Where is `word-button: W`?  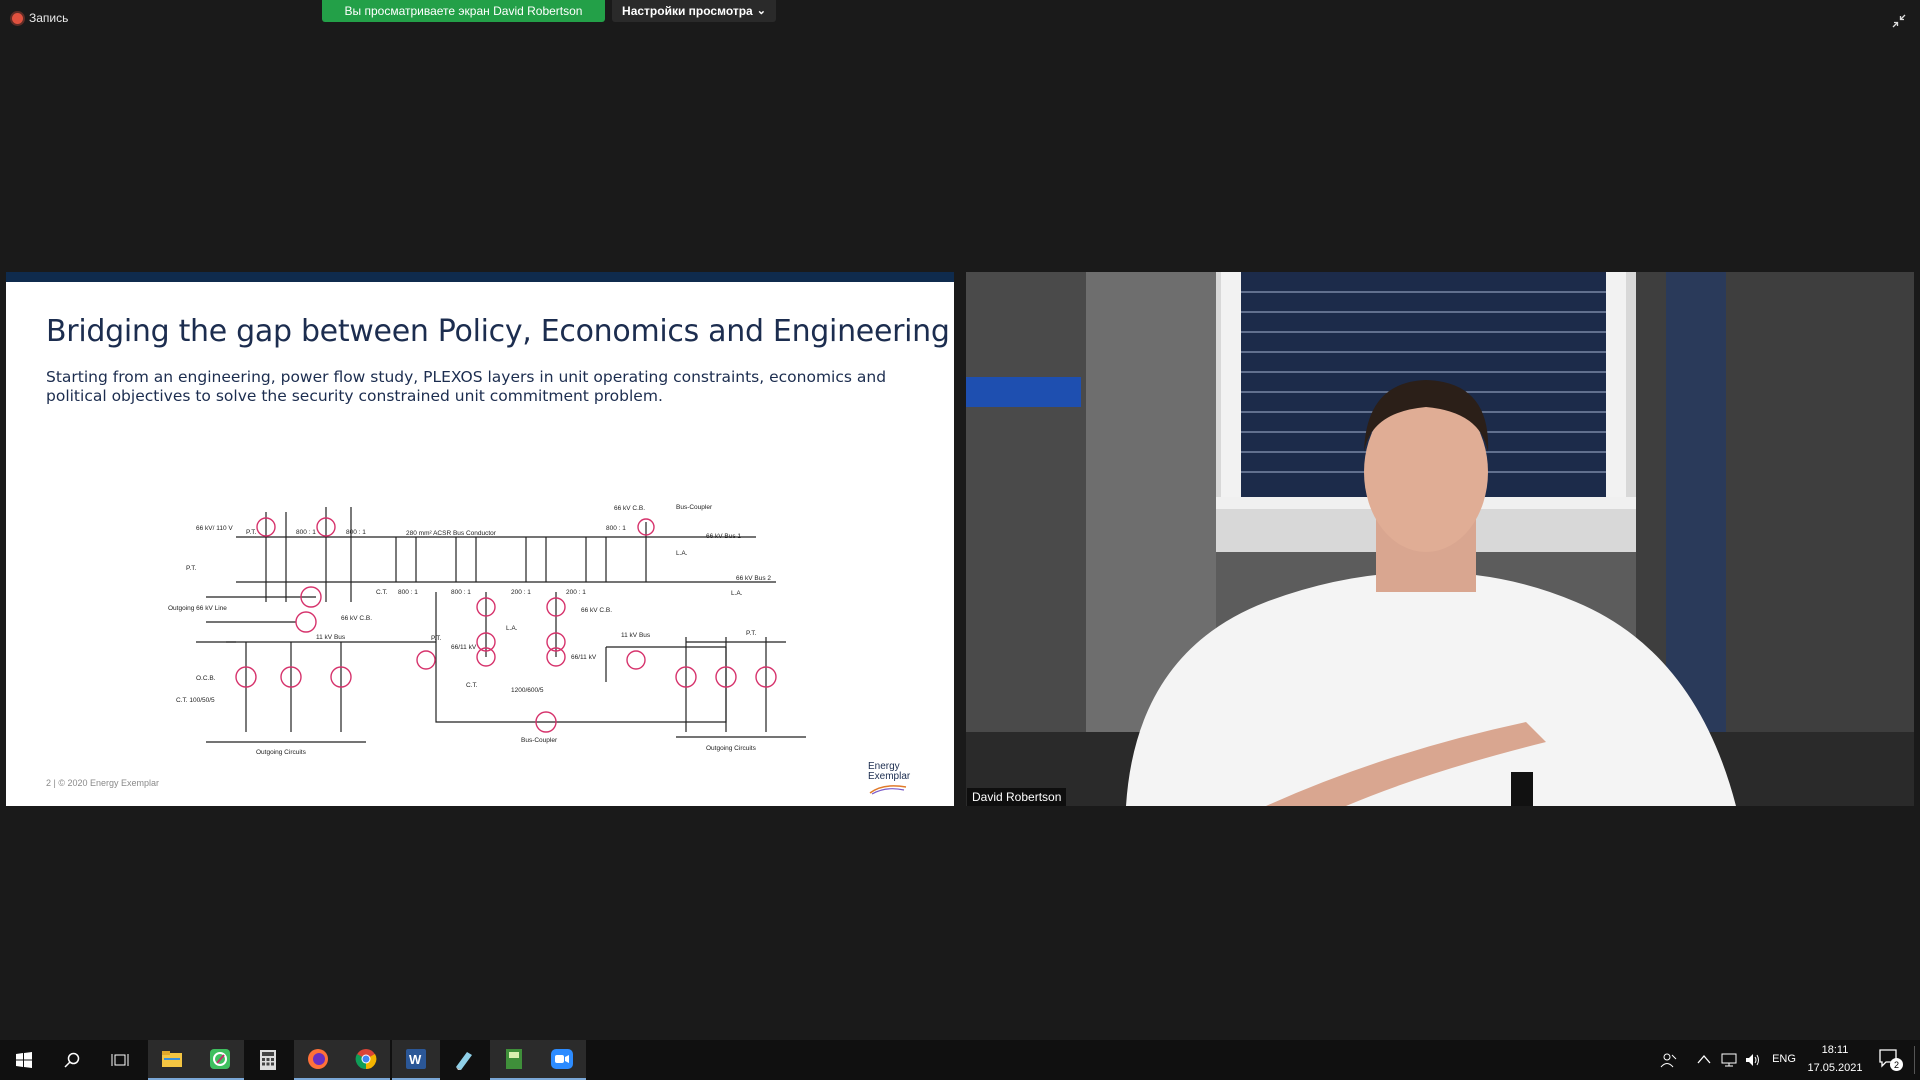 word-button: W is located at coordinates (416, 1060).